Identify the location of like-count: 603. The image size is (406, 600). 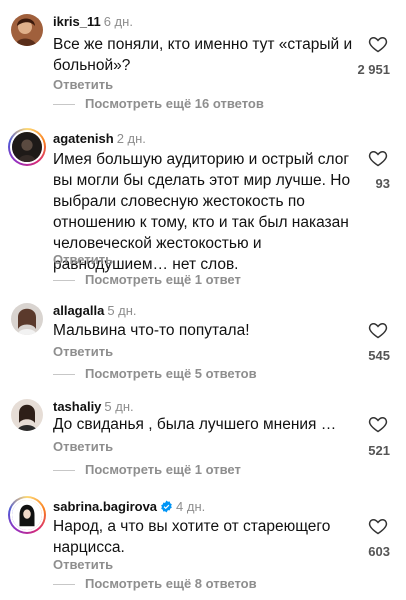
(379, 551).